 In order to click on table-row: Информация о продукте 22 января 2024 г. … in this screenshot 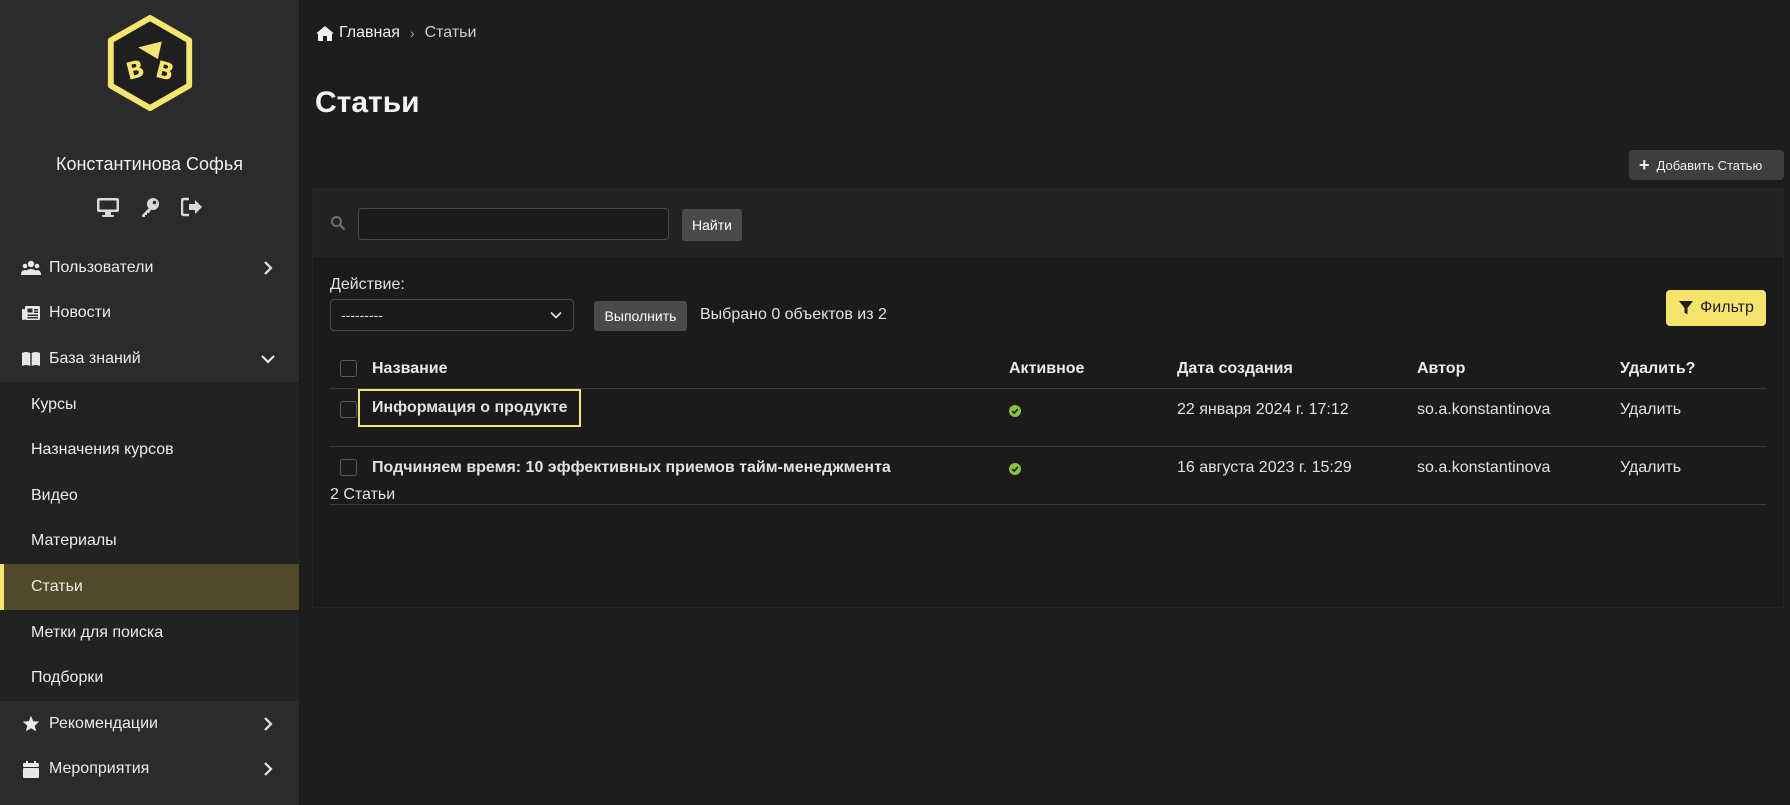, I will do `click(1048, 418)`.